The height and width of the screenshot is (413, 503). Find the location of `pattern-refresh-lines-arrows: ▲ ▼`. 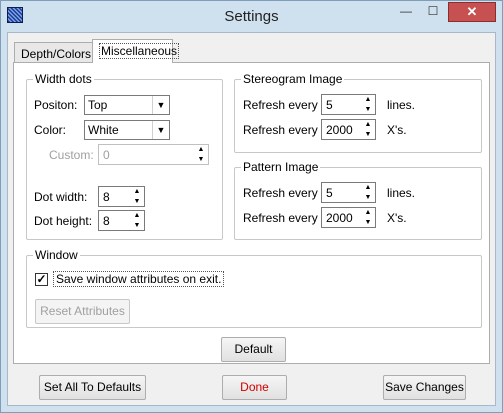

pattern-refresh-lines-arrows: ▲ ▼ is located at coordinates (368, 192).